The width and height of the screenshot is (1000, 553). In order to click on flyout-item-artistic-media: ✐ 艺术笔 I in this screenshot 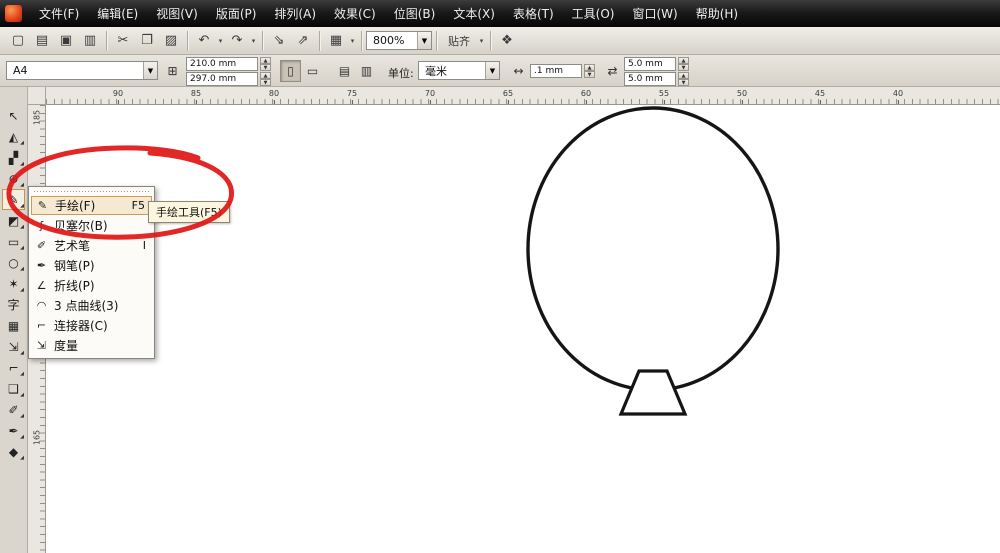, I will do `click(91, 245)`.